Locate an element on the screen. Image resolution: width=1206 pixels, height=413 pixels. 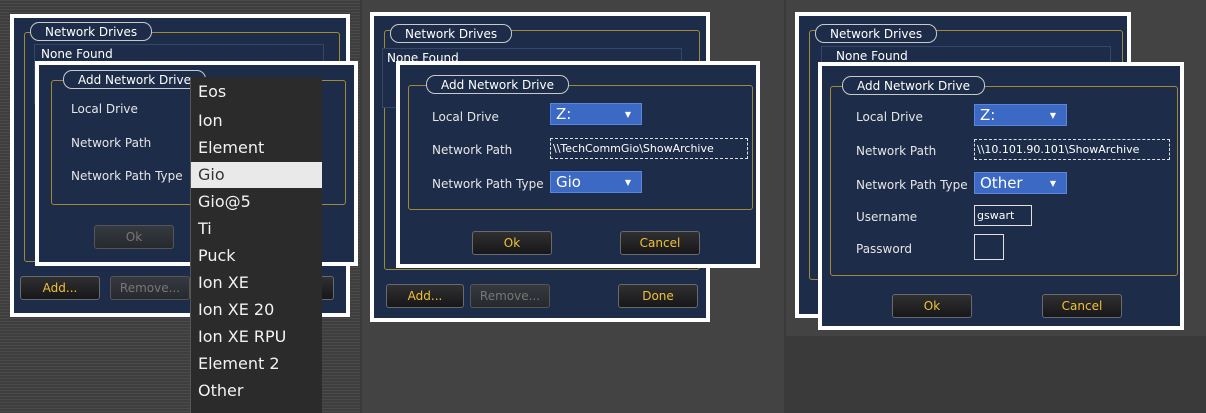
menu-item-ion-xe-20: Ion XE 20 is located at coordinates (256, 310).